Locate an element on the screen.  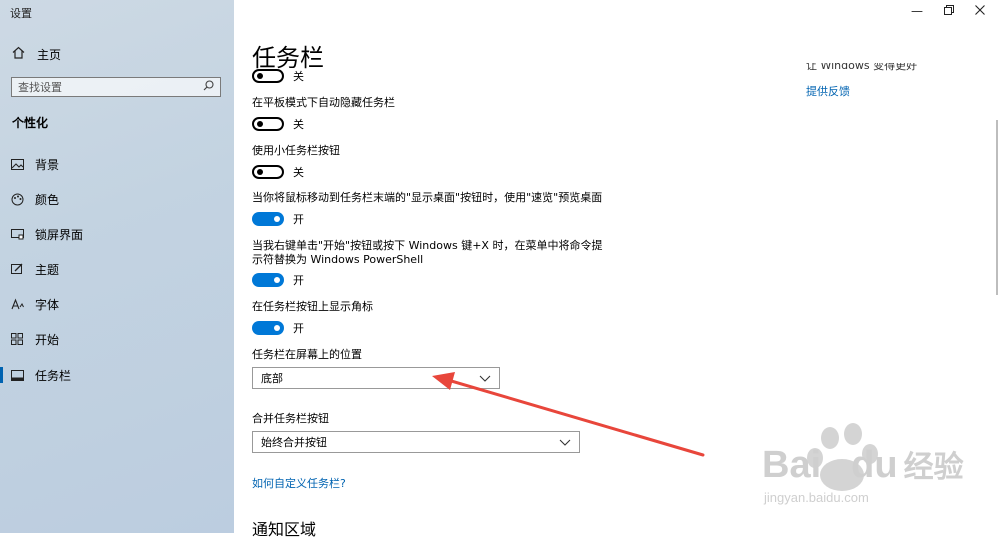
watermark-brand: Bai is located at coordinates (792, 465).